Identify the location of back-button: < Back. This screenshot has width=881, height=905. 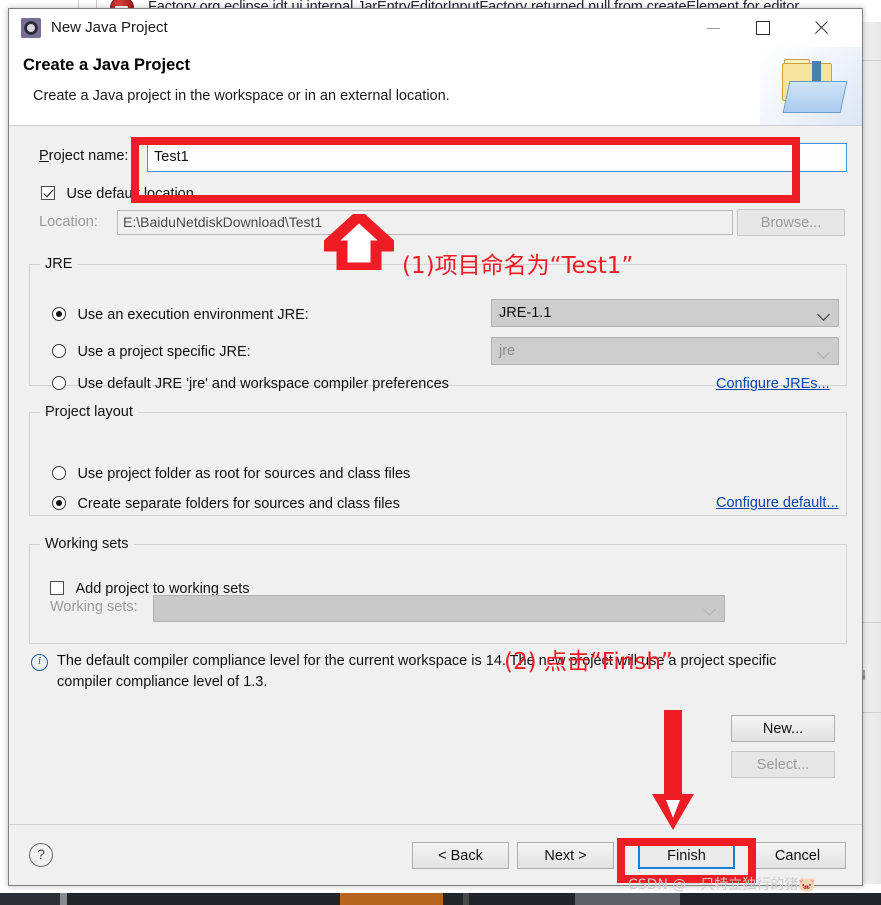
(460, 855).